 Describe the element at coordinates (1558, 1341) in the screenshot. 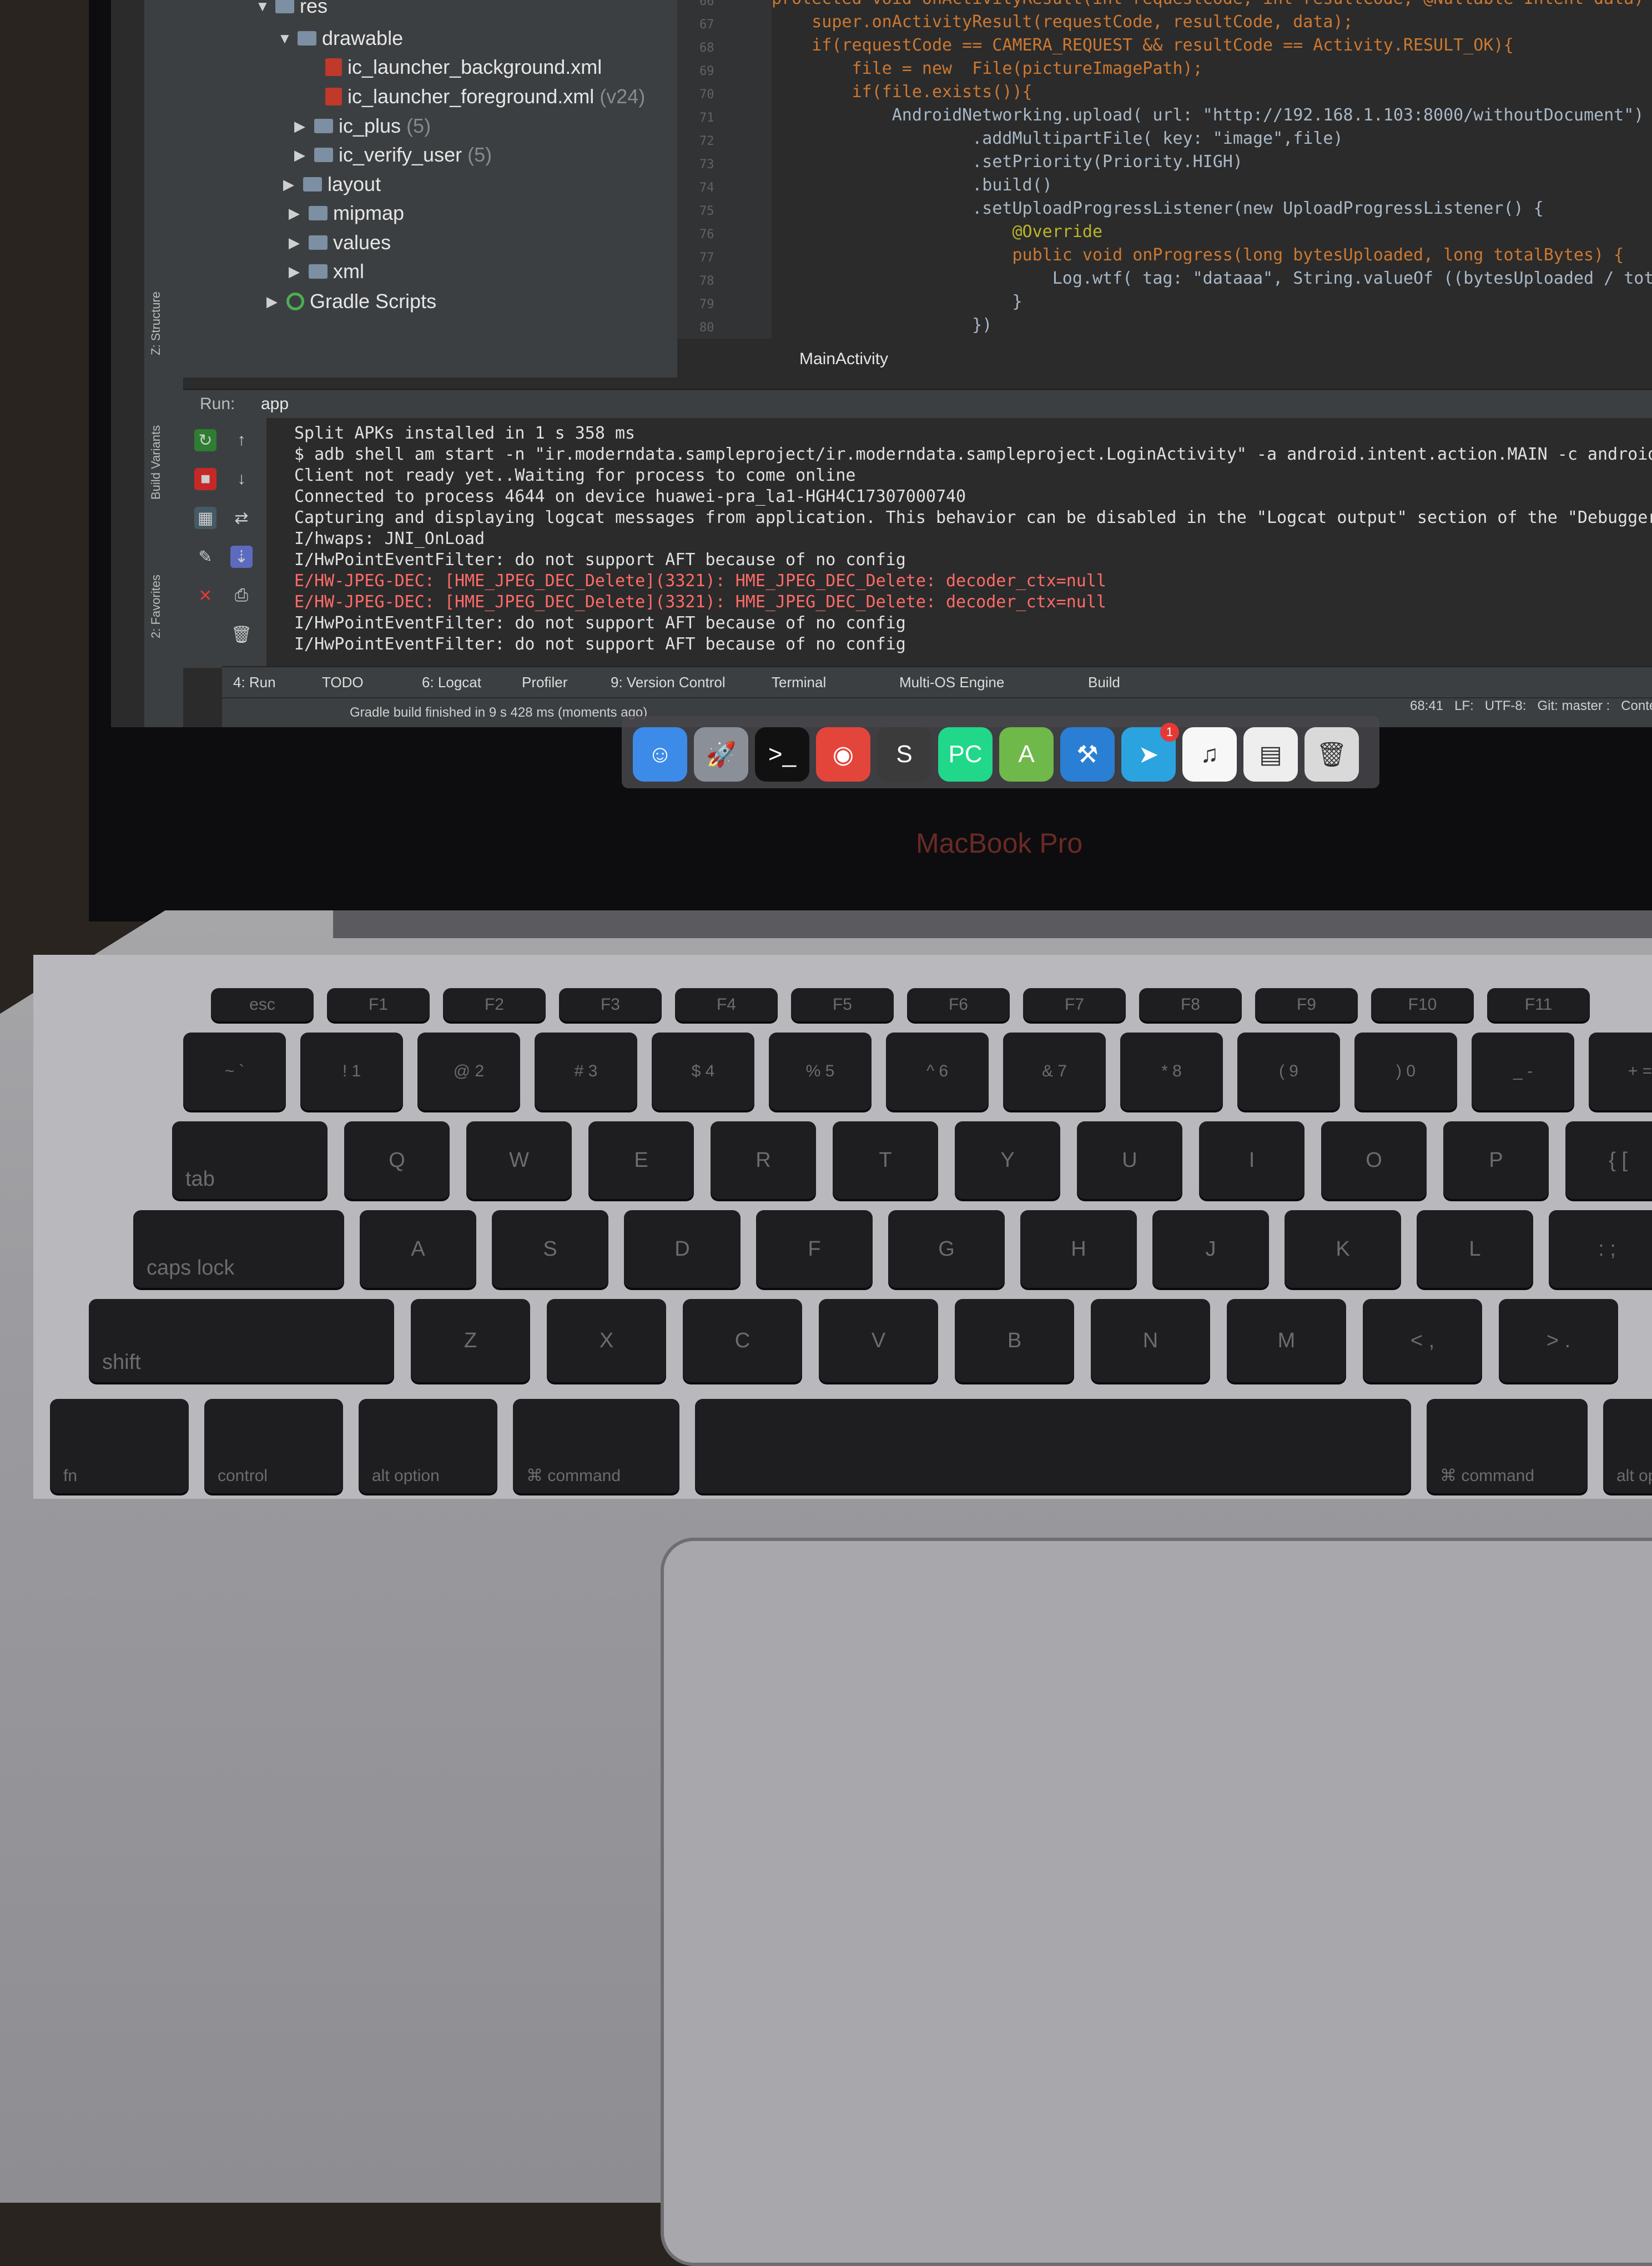

I see `key--: > .` at that location.